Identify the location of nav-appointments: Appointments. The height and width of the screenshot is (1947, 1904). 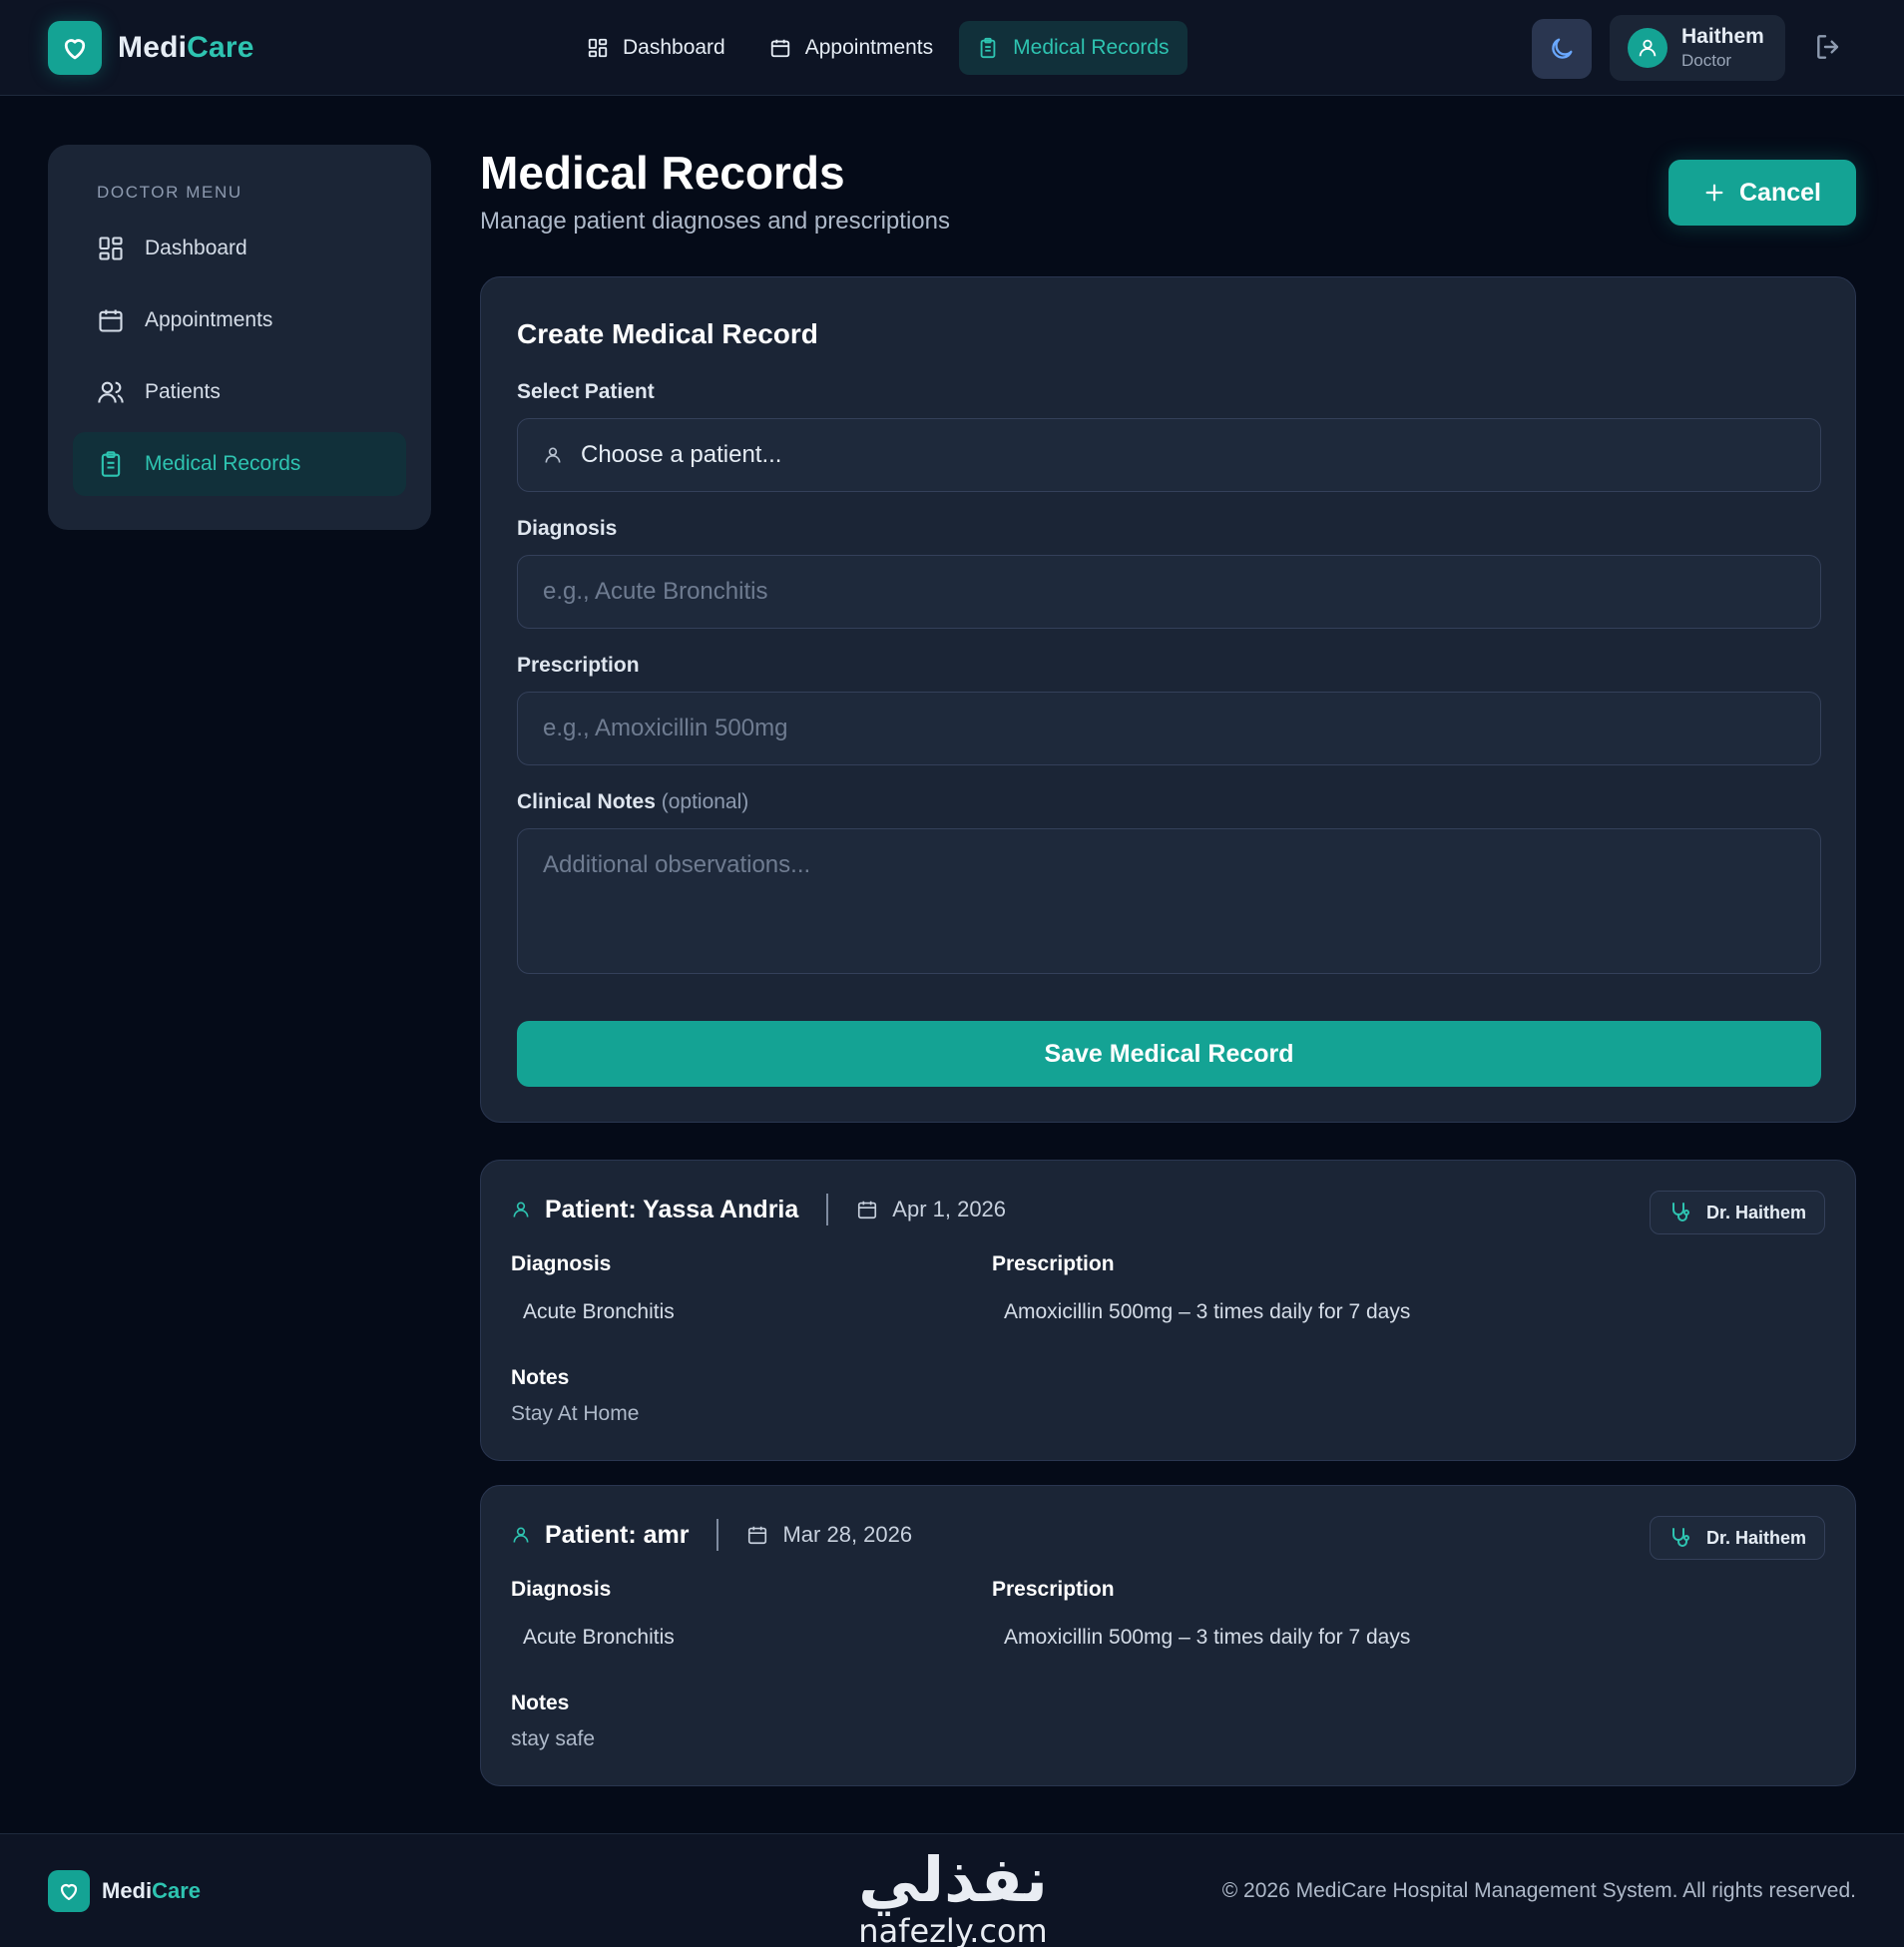
(851, 48).